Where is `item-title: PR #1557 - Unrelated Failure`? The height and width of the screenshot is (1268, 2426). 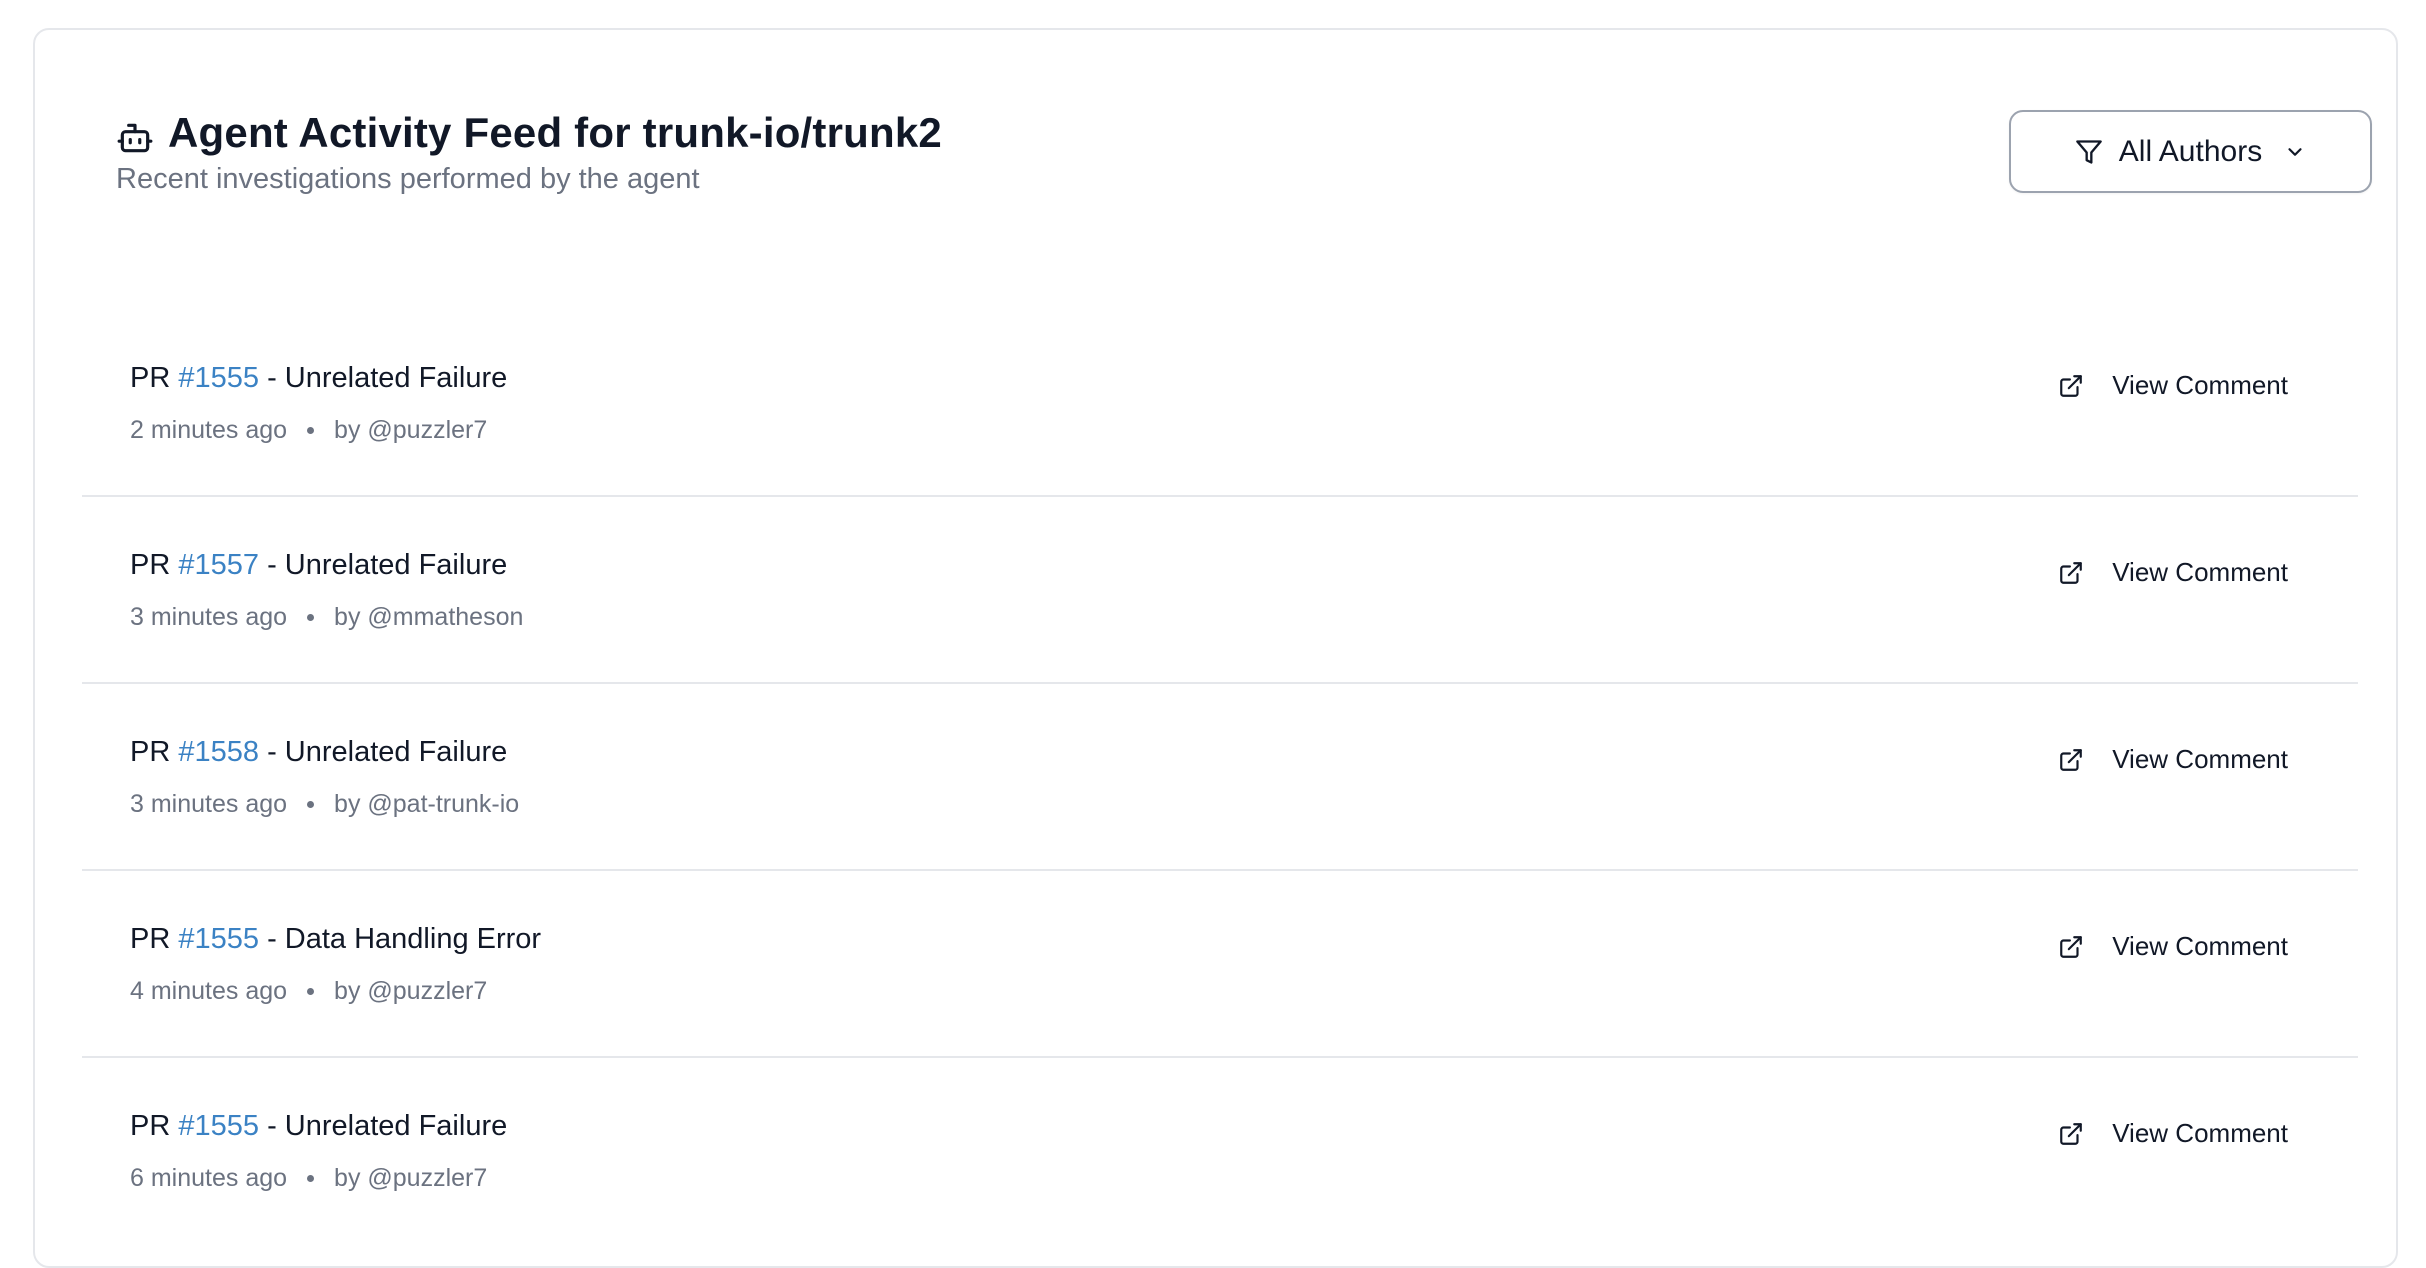 item-title: PR #1557 - Unrelated Failure is located at coordinates (318, 565).